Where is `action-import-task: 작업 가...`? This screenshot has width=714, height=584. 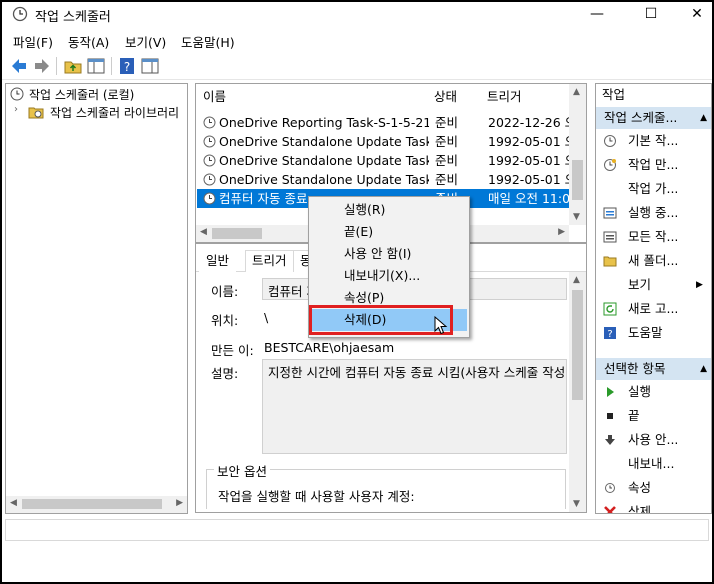
action-import-task: 작업 가... is located at coordinates (651, 189).